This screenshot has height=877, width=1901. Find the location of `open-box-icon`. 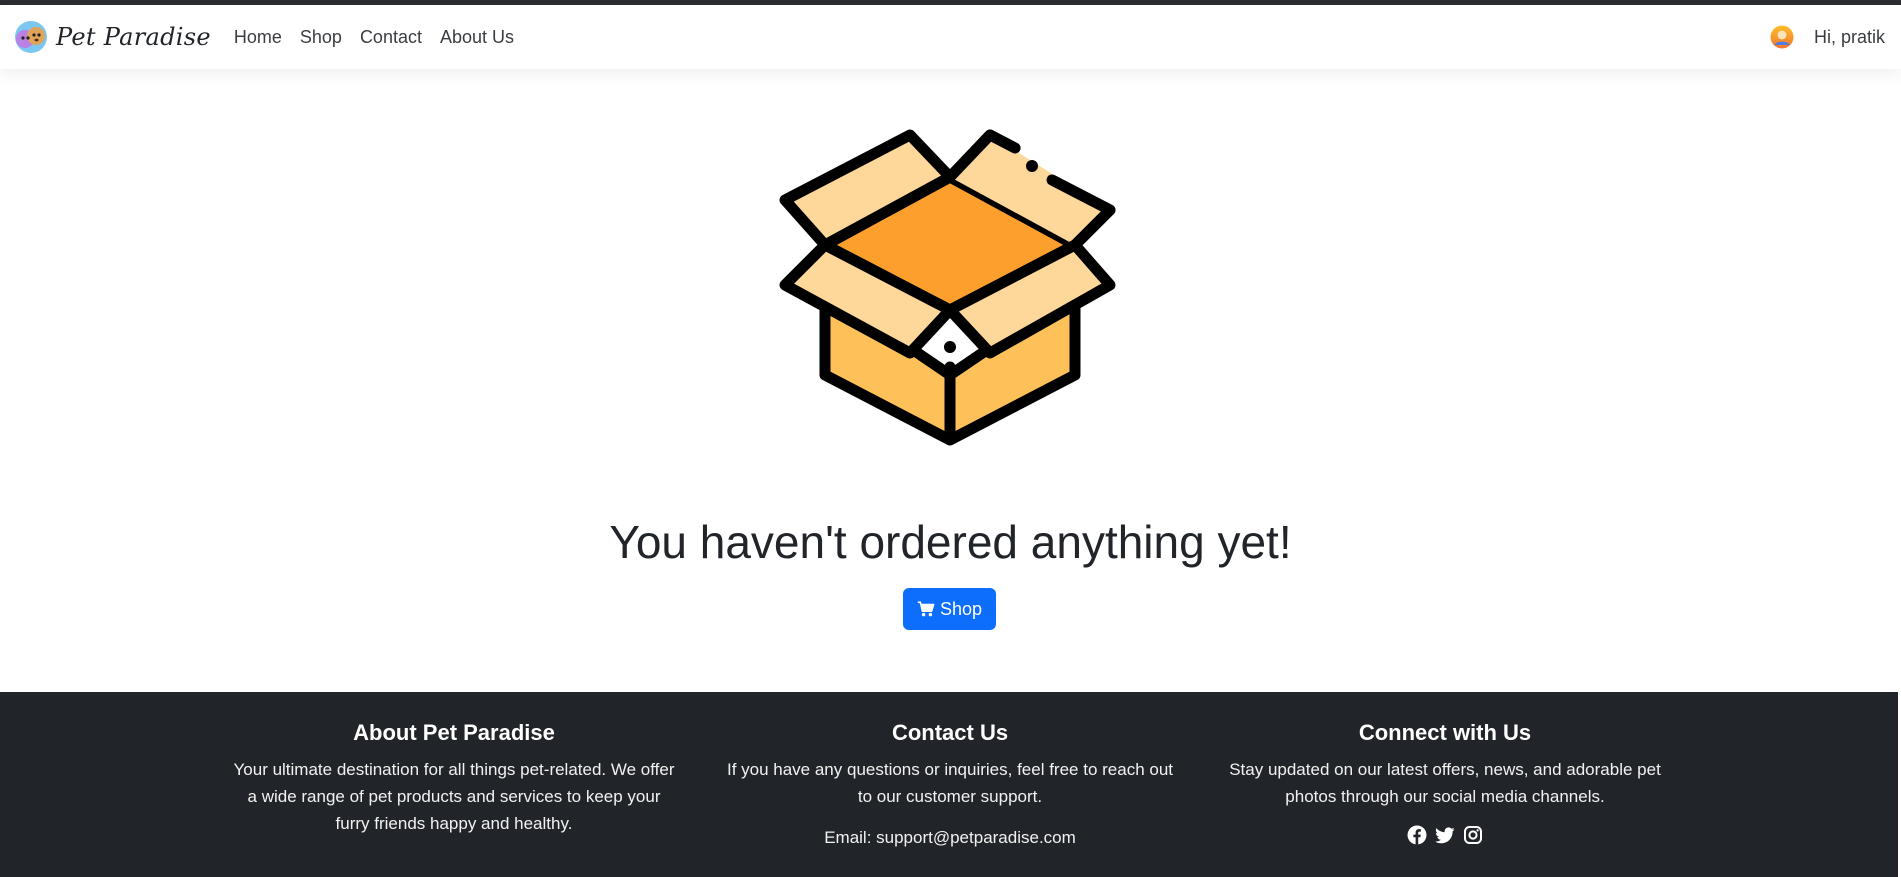

open-box-icon is located at coordinates (947, 287).